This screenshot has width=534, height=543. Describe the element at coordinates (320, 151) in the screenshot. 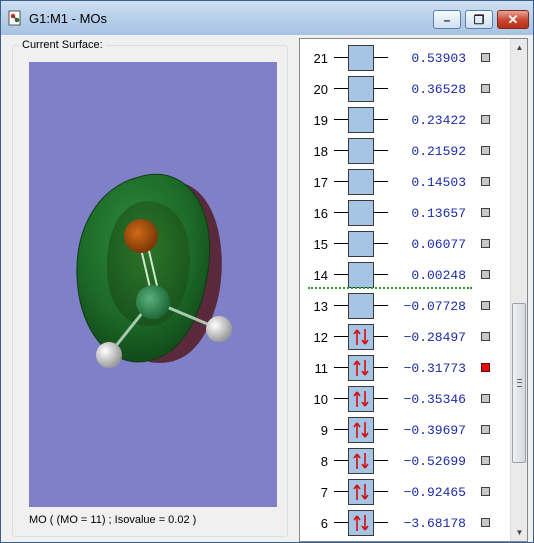

I see `orbital-number: 18` at that location.